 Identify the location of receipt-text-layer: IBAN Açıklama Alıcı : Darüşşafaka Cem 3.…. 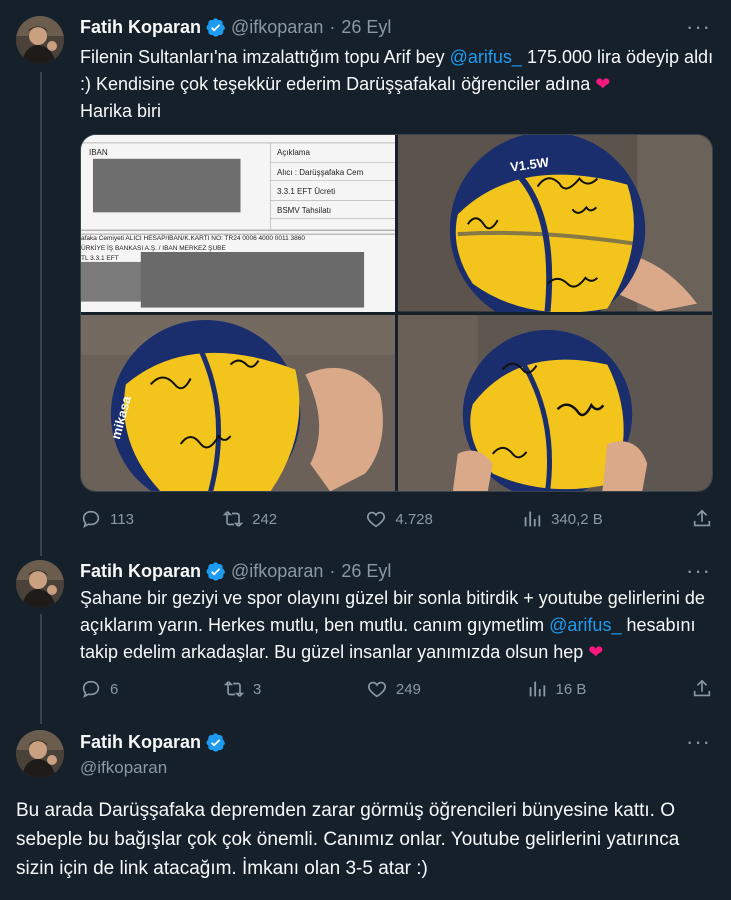
(238, 223).